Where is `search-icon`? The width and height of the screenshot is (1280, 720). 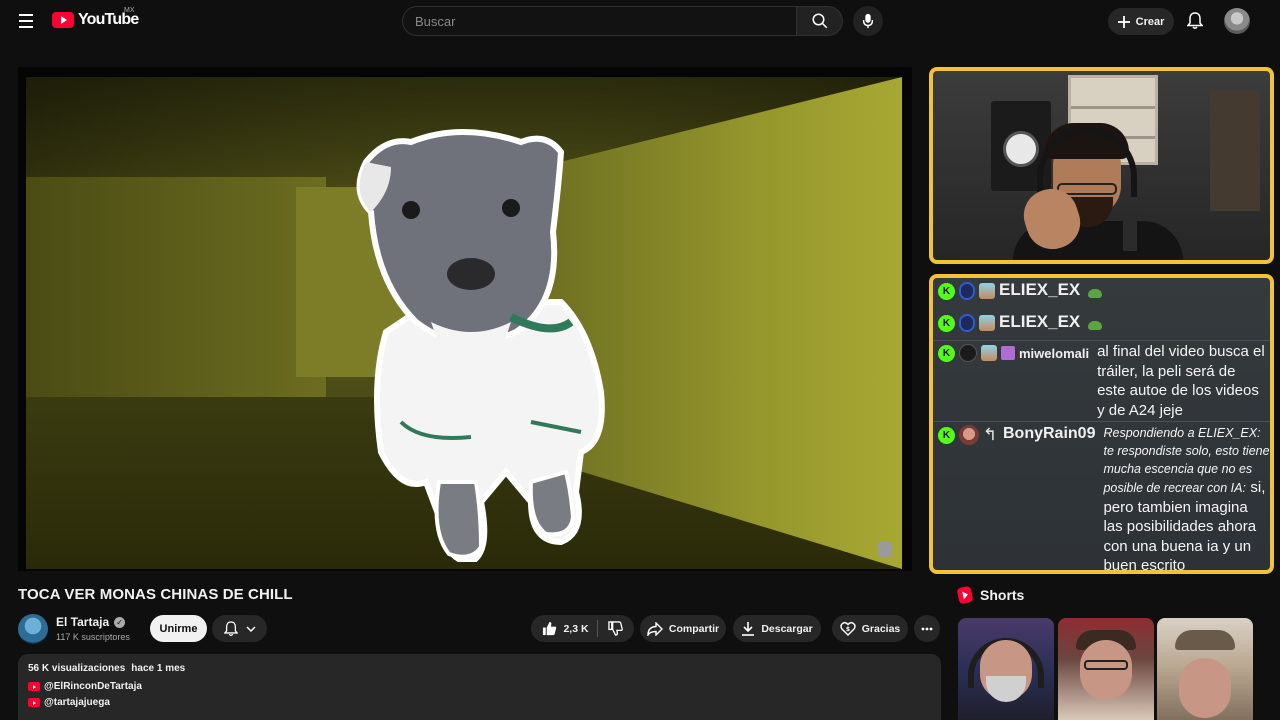 search-icon is located at coordinates (819, 21).